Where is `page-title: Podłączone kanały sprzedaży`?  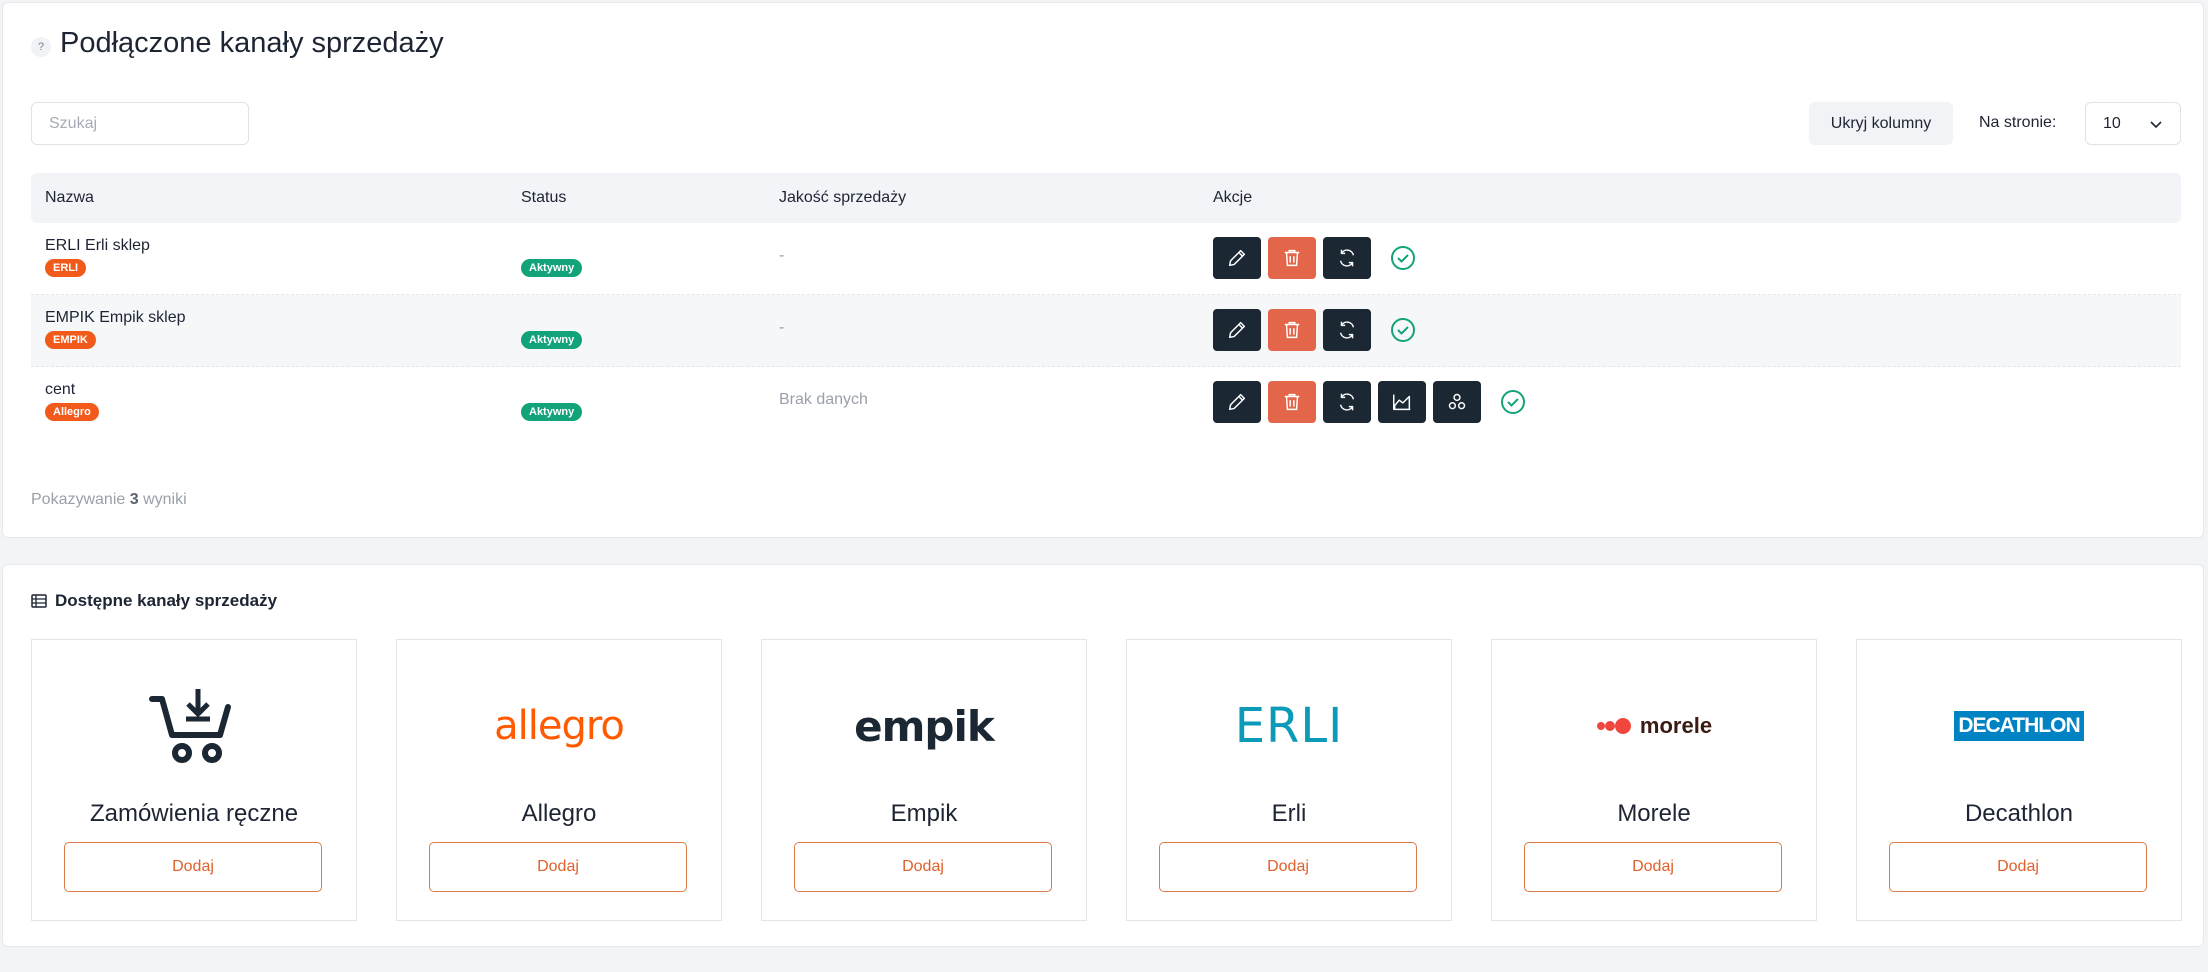 page-title: Podłączone kanały sprzedaży is located at coordinates (252, 43).